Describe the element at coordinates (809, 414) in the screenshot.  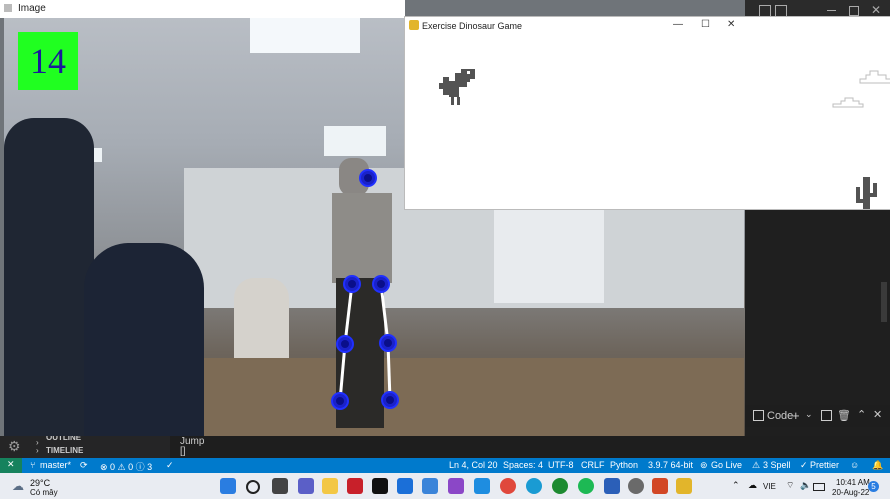
I see `chevron-down-icon: ⌄` at that location.